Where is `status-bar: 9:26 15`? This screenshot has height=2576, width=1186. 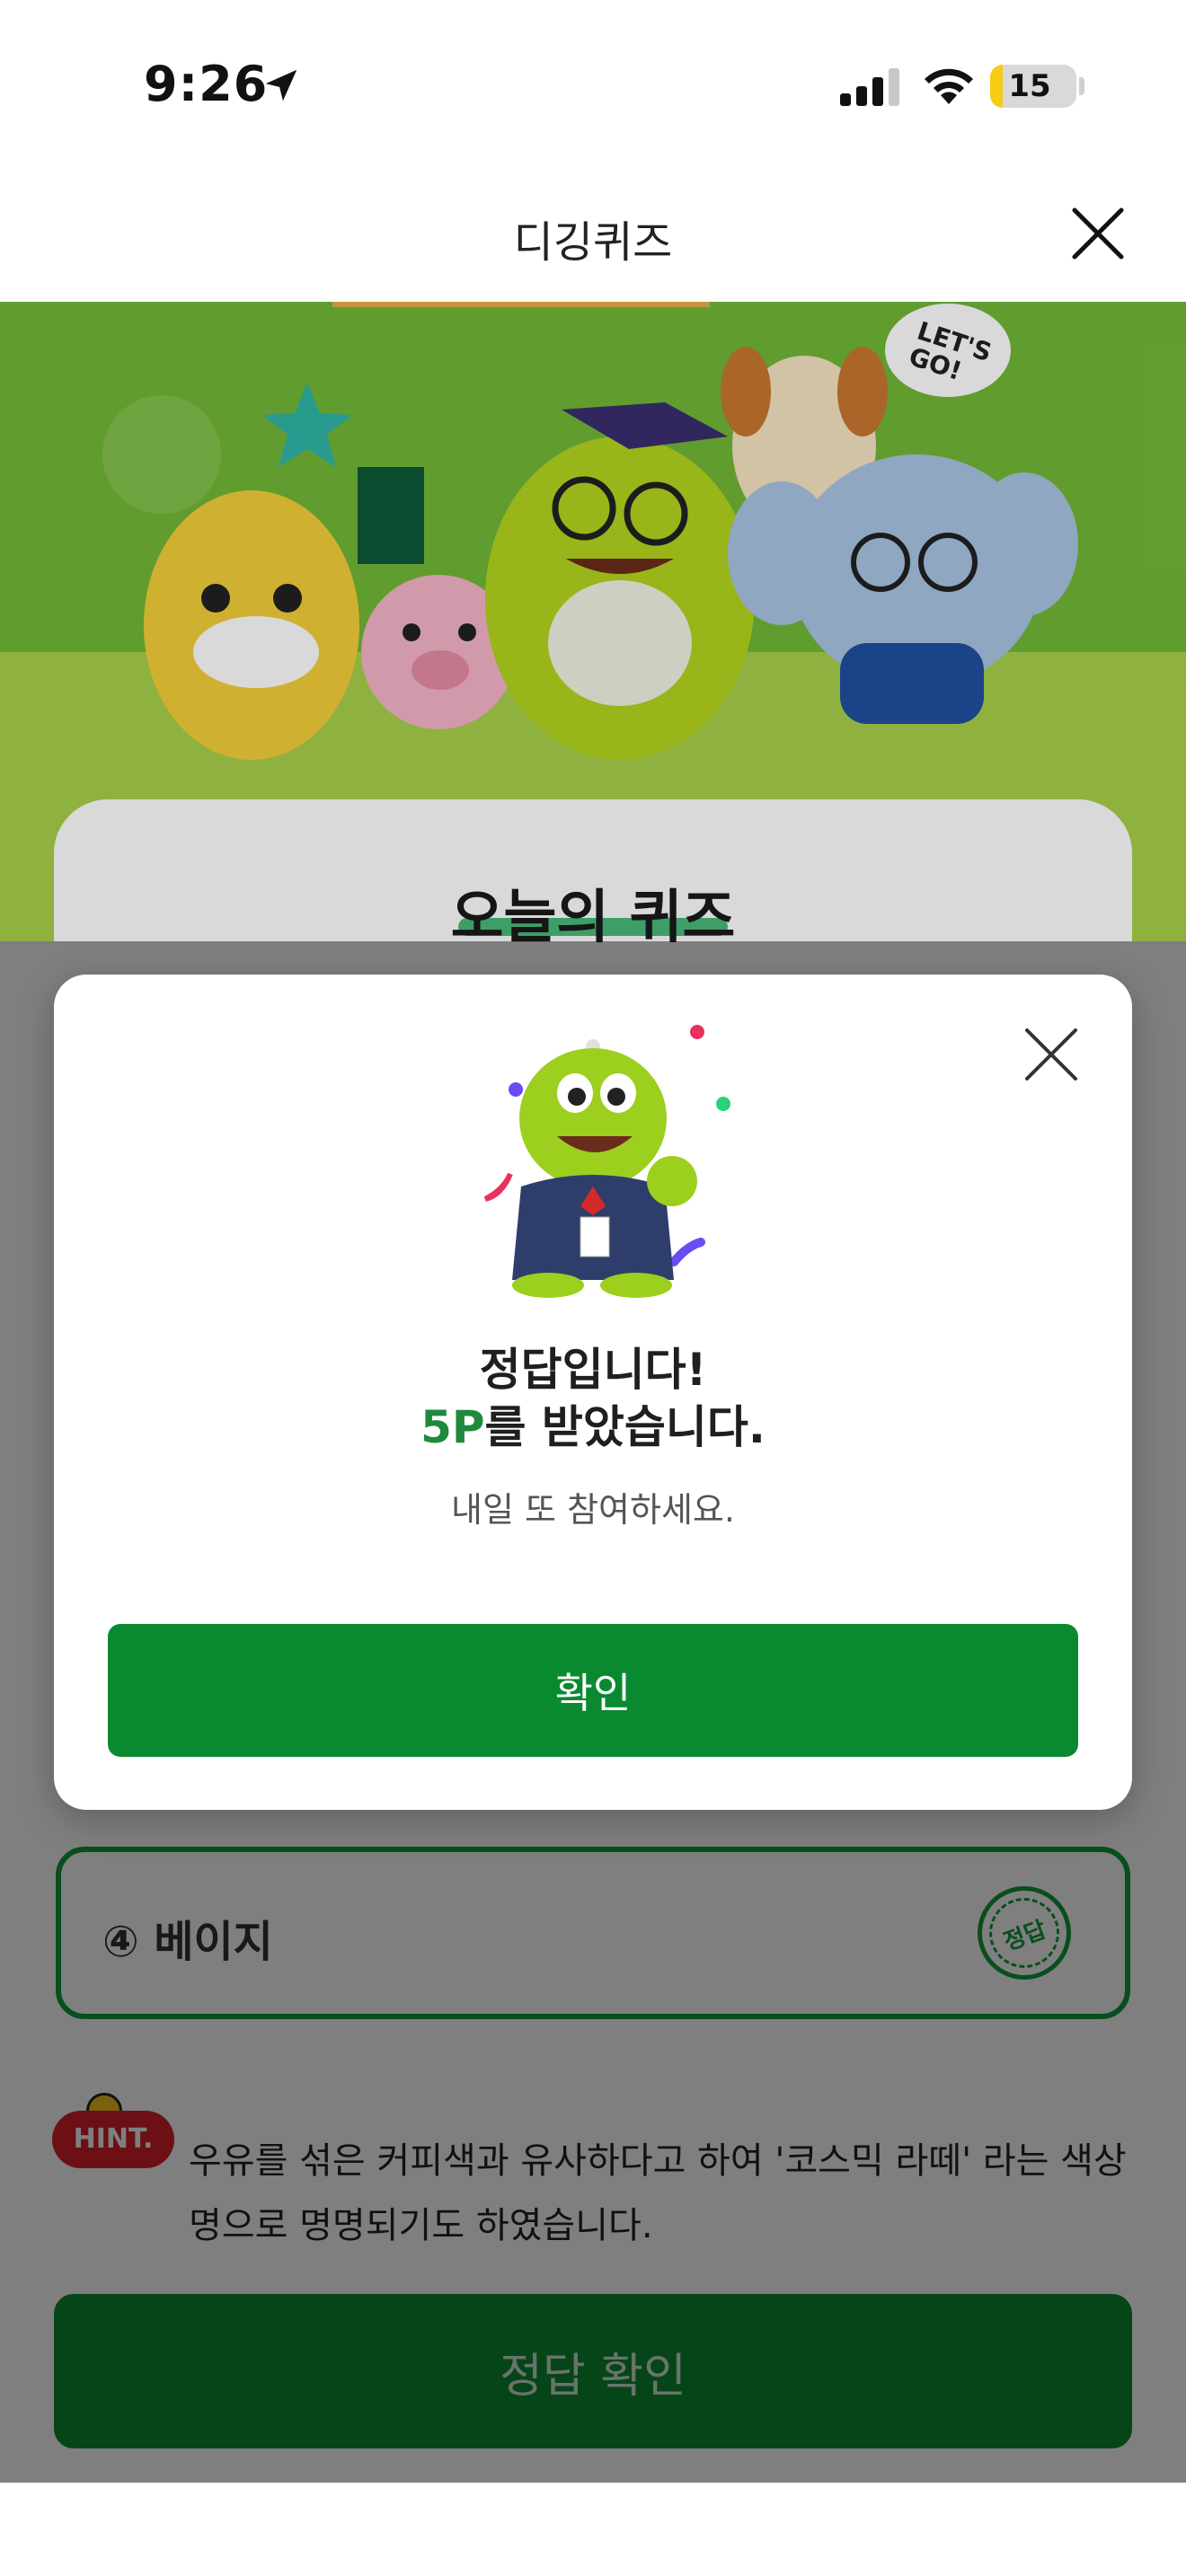
status-bar: 9:26 15 is located at coordinates (593, 85).